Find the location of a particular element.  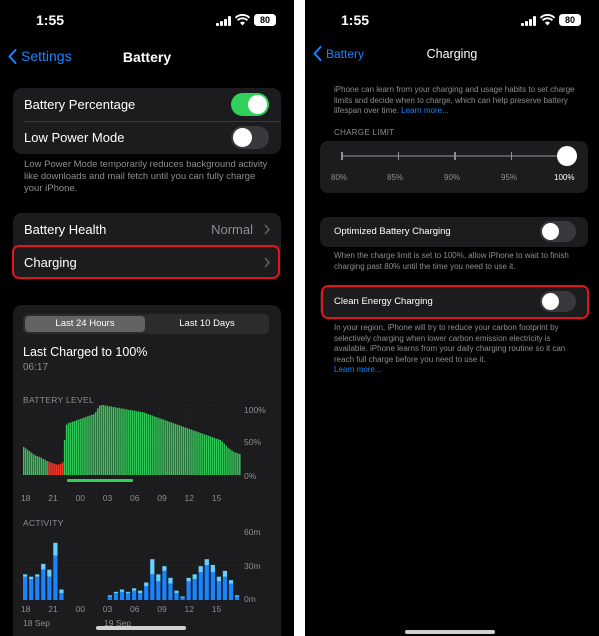

charge-limit-stop: 85% is located at coordinates (395, 177).